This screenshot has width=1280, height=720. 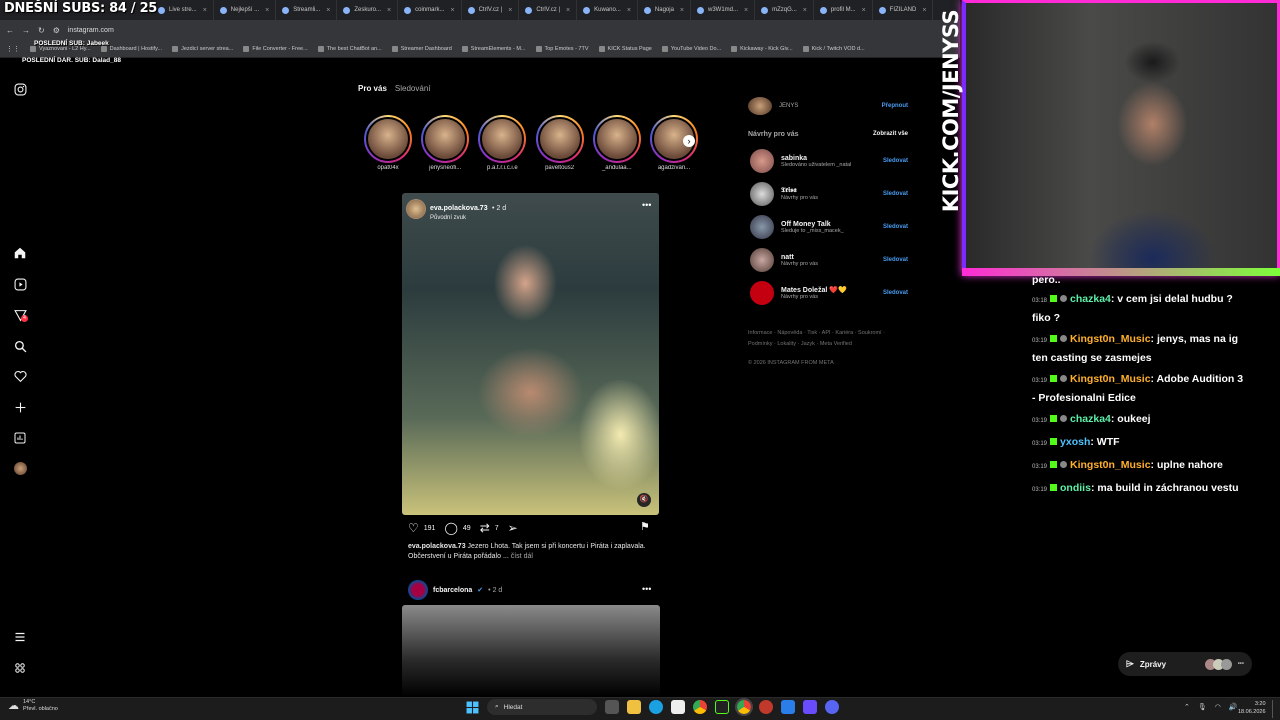 What do you see at coordinates (20, 284) in the screenshot?
I see `reels-icon` at bounding box center [20, 284].